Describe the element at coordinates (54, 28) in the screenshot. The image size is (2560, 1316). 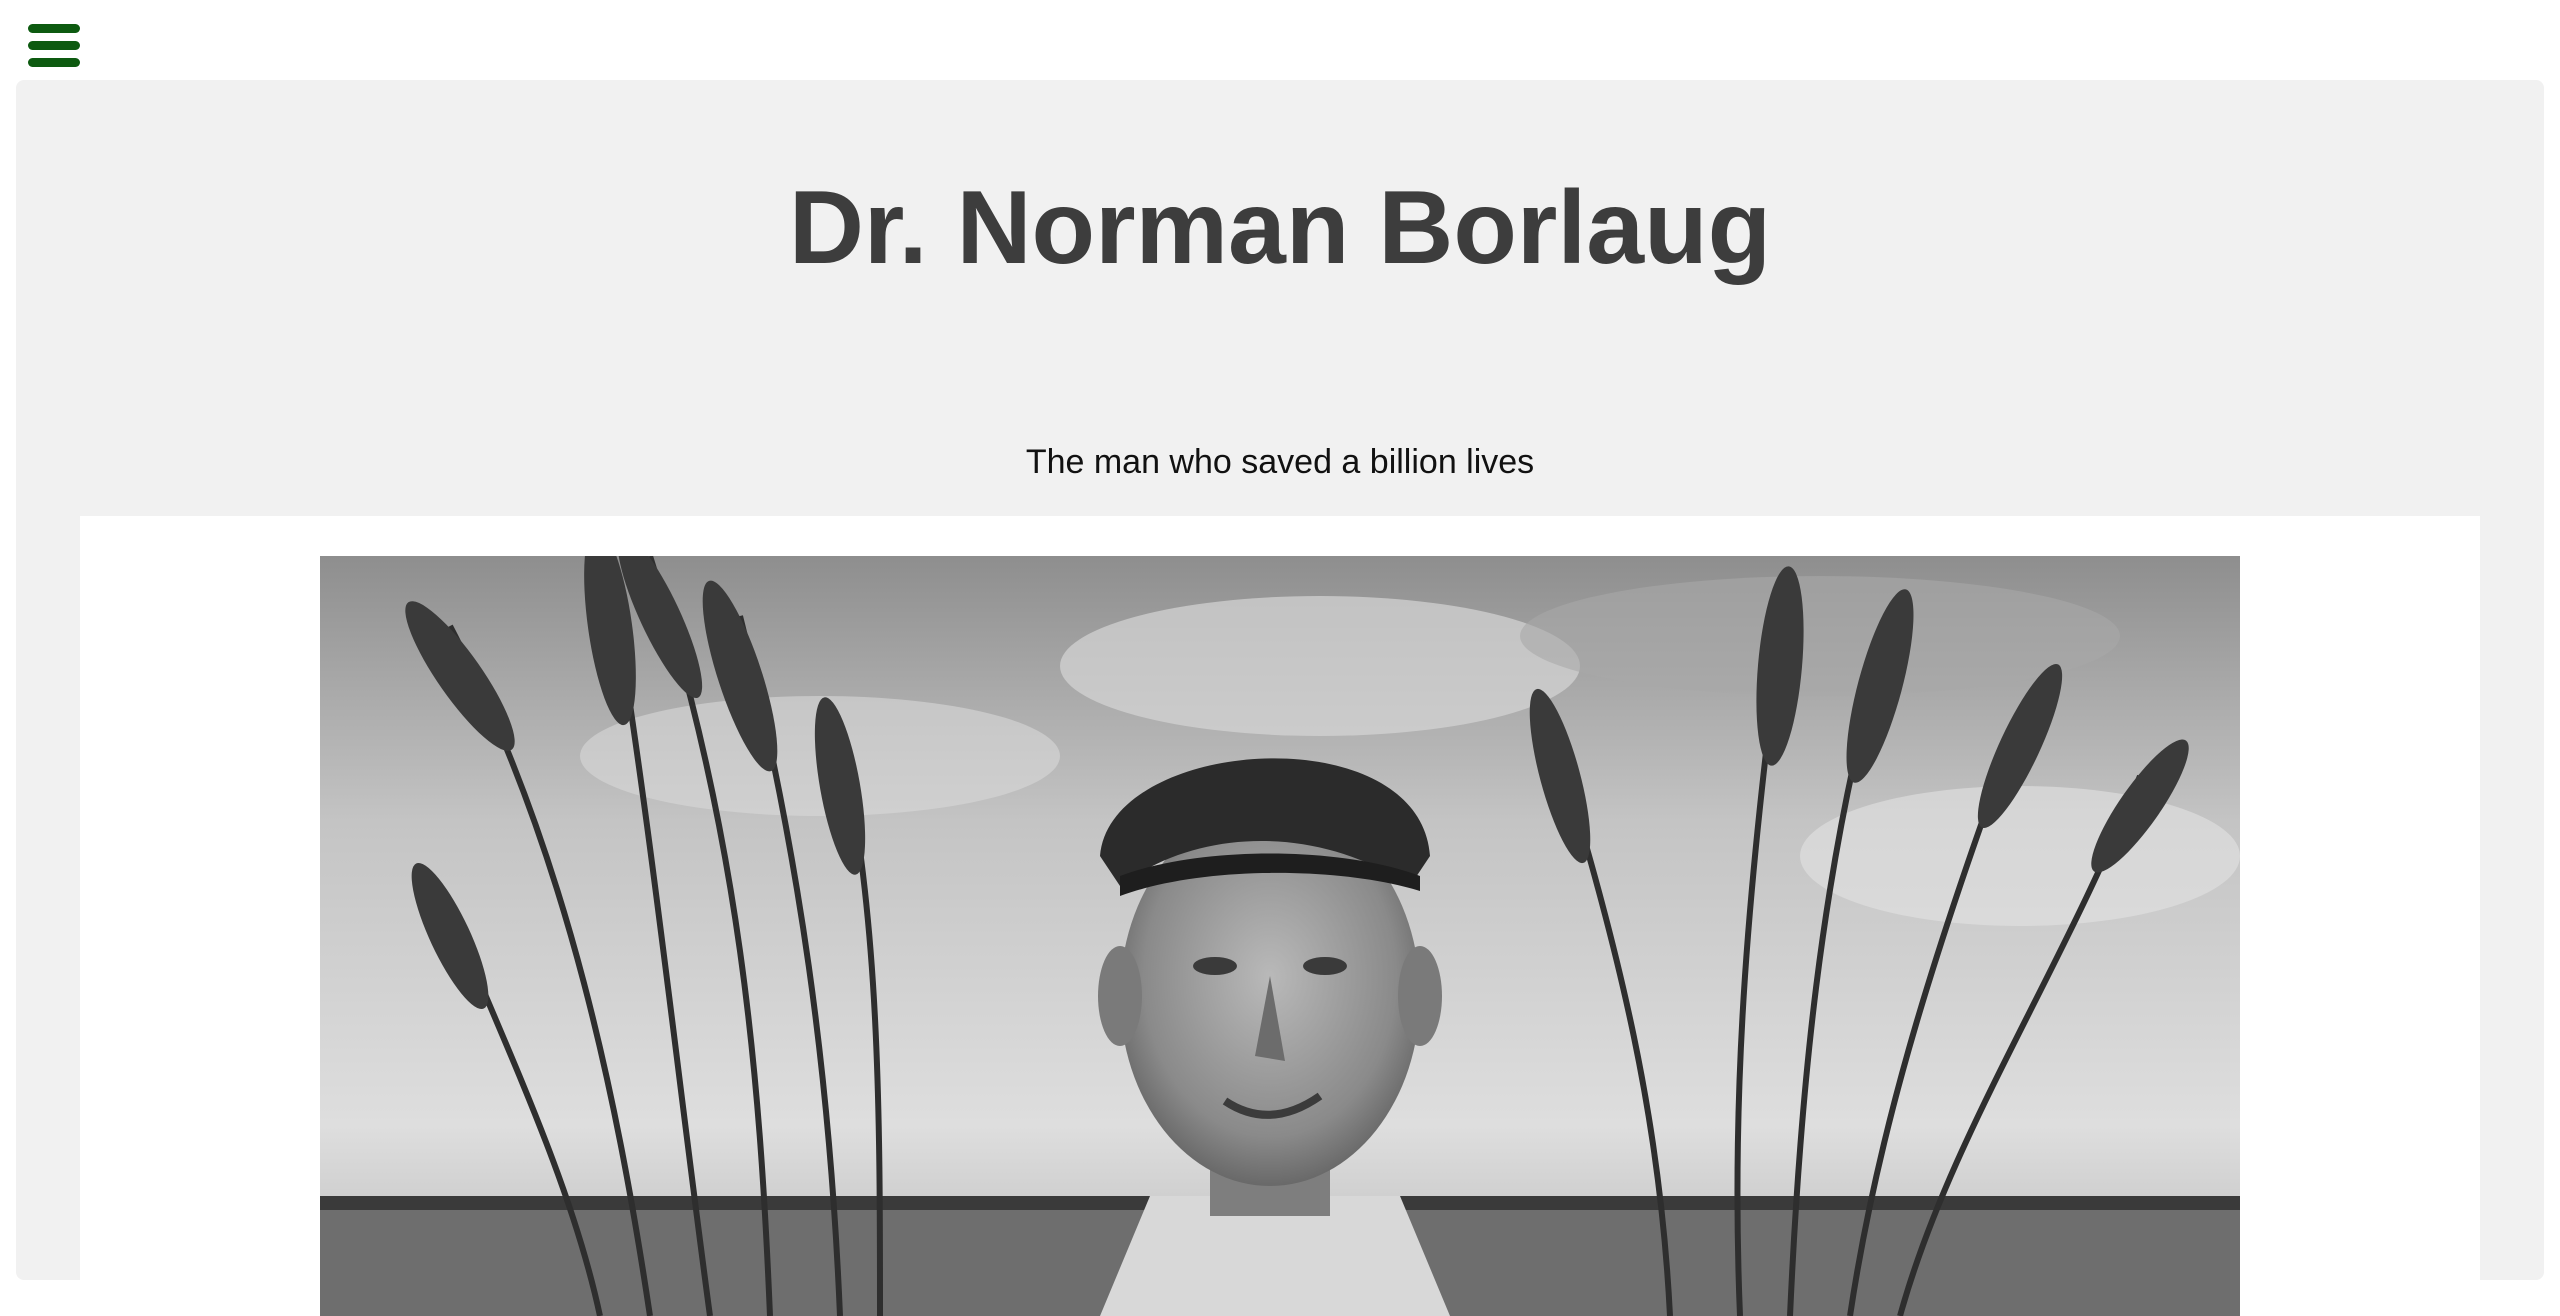
I see `menu-bar-top` at that location.